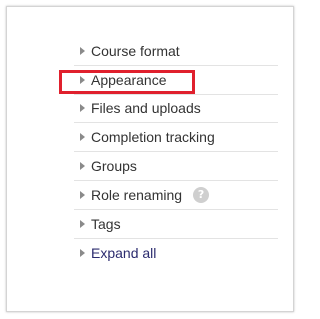 Image resolution: width=320 pixels, height=319 pixels. I want to click on section-label: Role renaming, so click(137, 194).